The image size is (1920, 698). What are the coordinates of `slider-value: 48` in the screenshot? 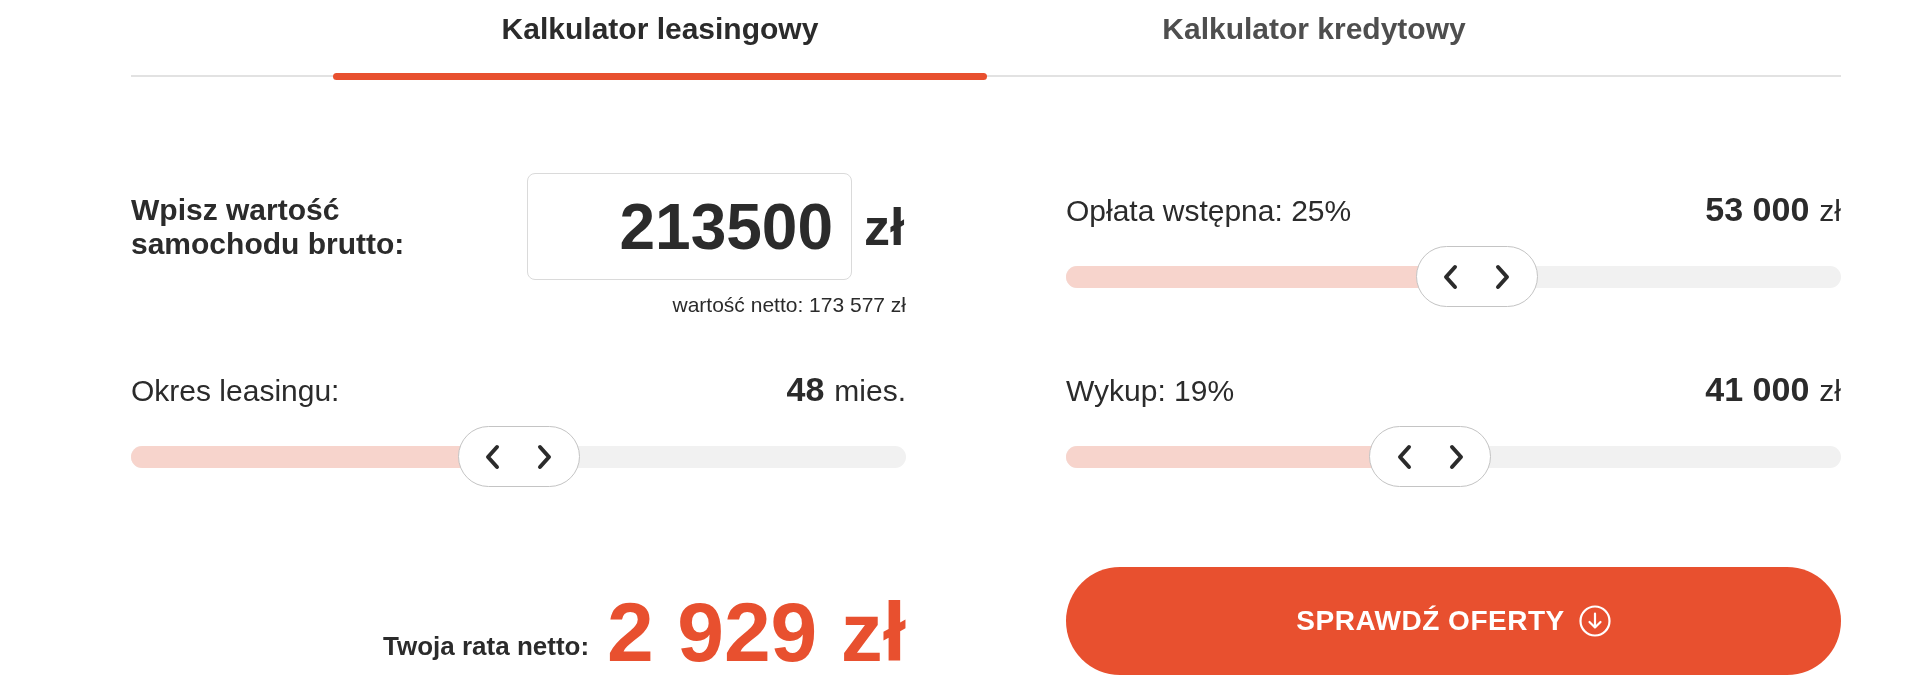 It's located at (805, 389).